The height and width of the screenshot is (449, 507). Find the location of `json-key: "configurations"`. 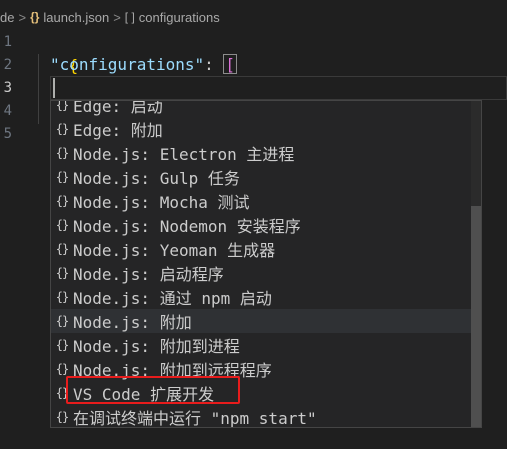

json-key: "configurations" is located at coordinates (127, 64).